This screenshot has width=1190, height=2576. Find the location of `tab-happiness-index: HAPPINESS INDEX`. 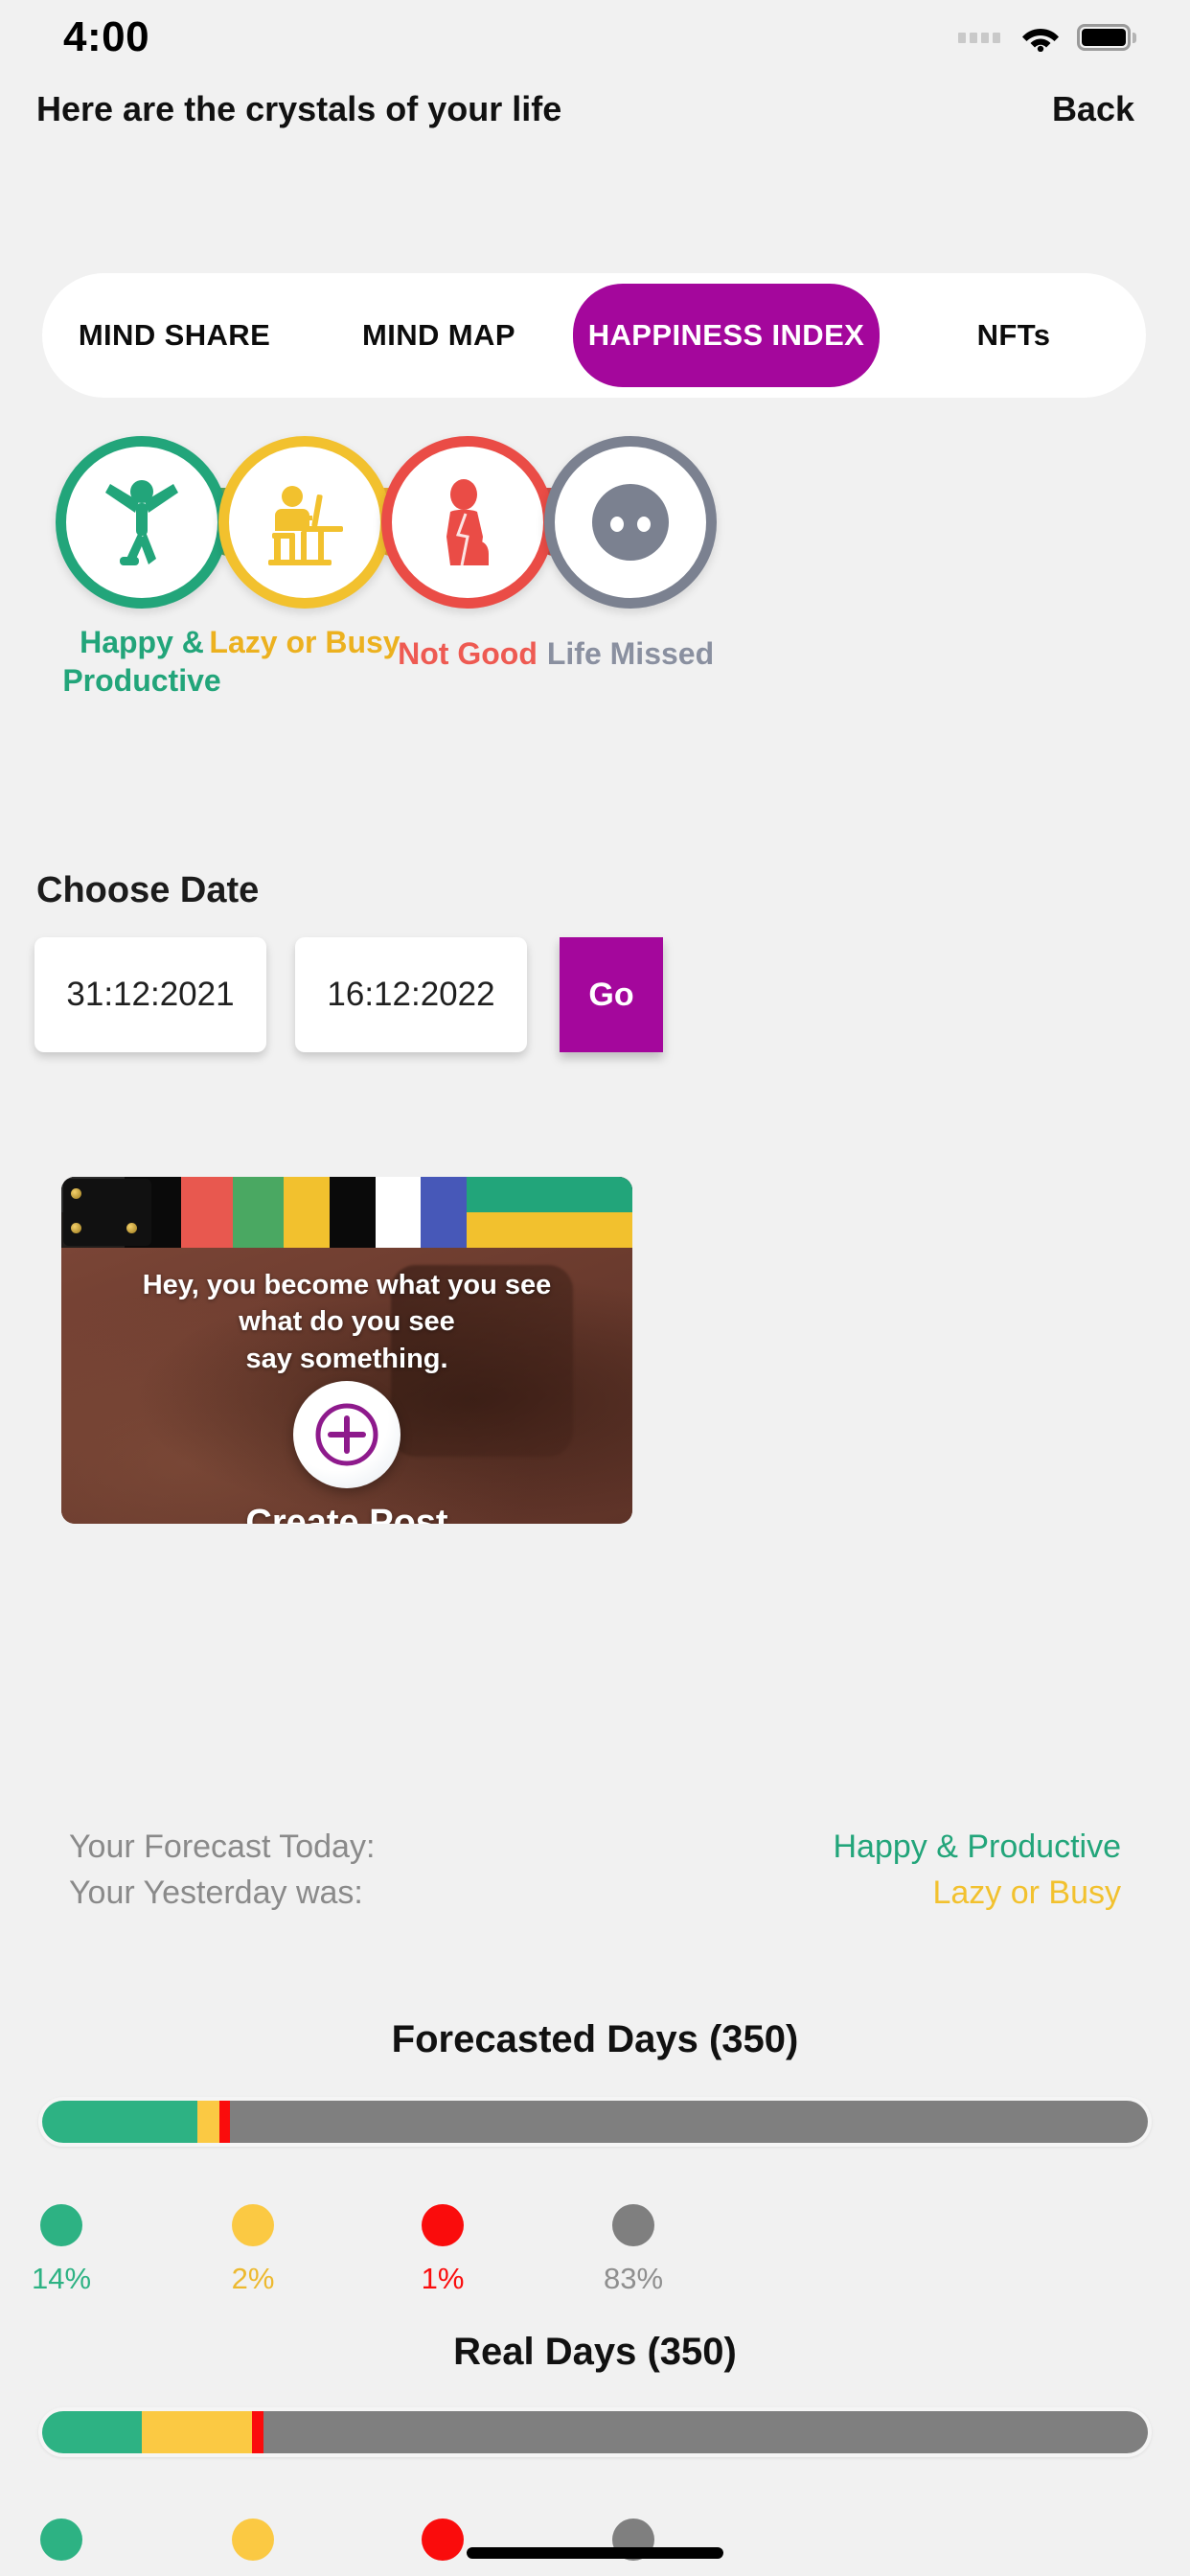

tab-happiness-index: HAPPINESS INDEX is located at coordinates (727, 335).